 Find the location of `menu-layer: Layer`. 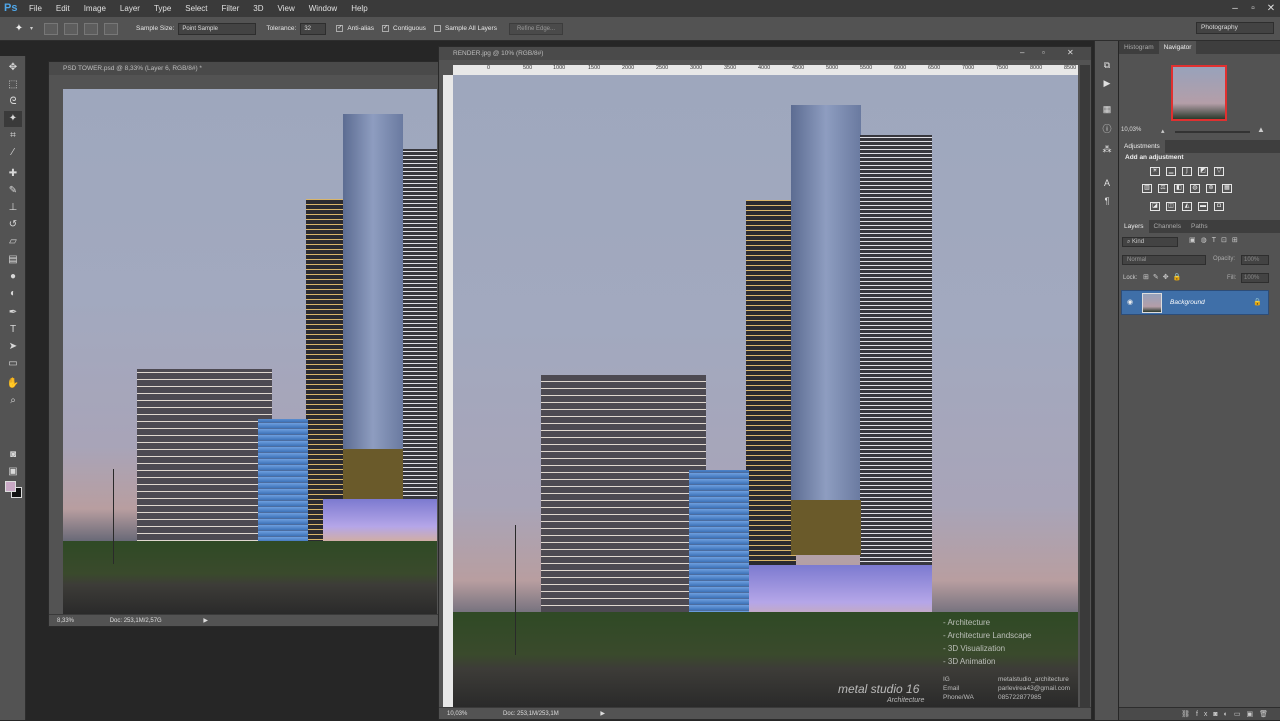

menu-layer: Layer is located at coordinates (130, 8).